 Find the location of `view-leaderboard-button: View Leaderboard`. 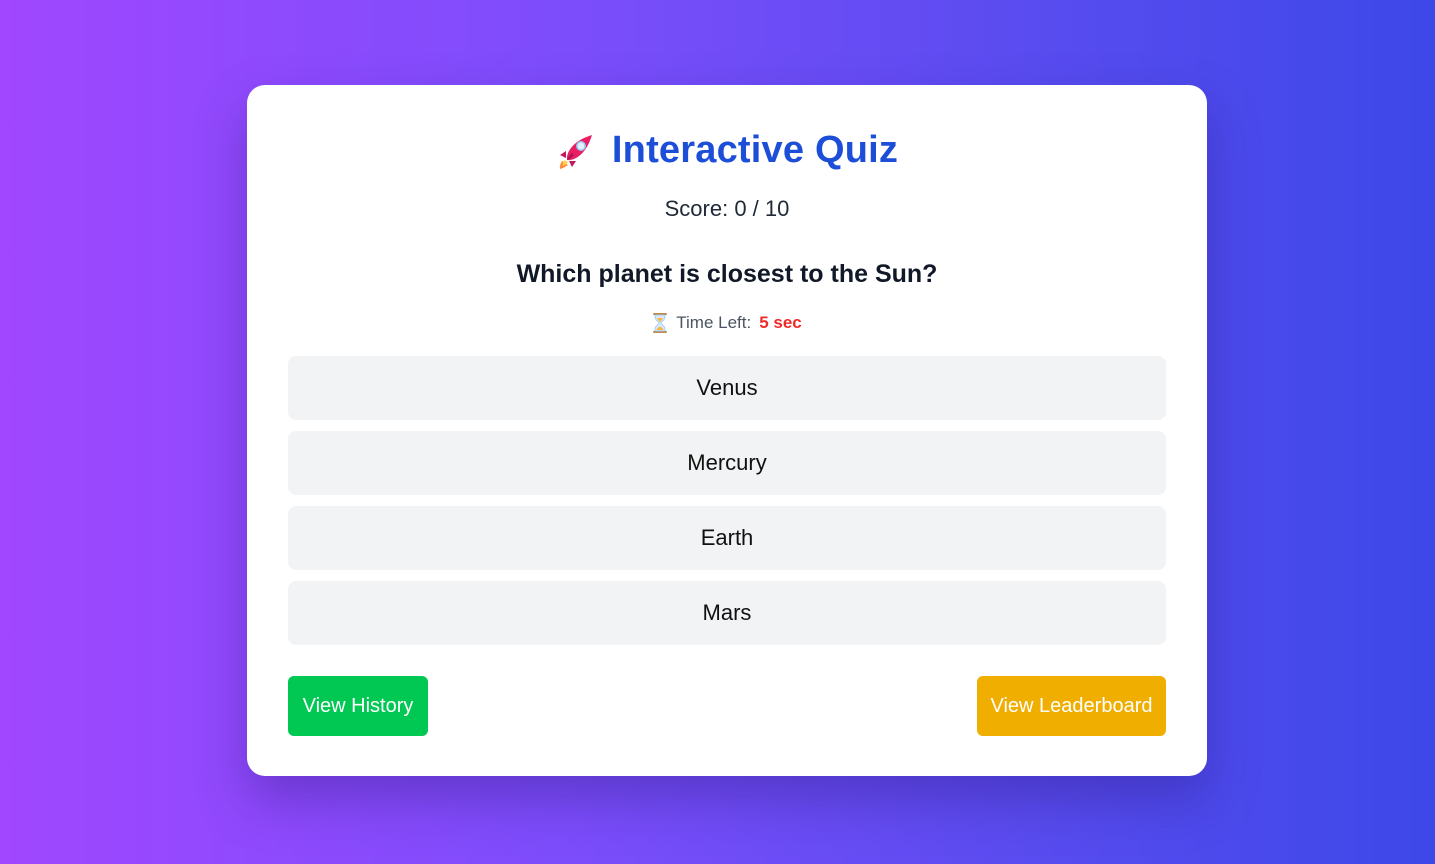

view-leaderboard-button: View Leaderboard is located at coordinates (1071, 706).